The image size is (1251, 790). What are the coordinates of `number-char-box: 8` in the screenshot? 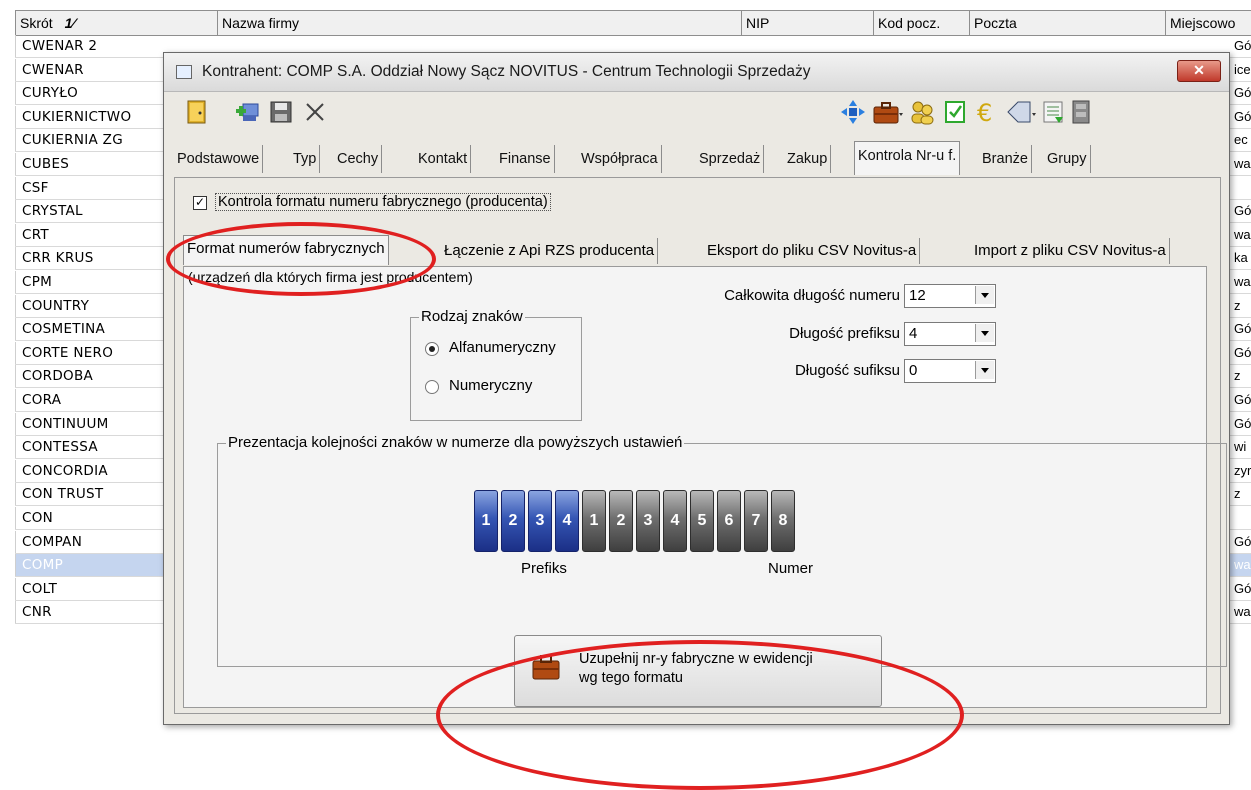 It's located at (783, 521).